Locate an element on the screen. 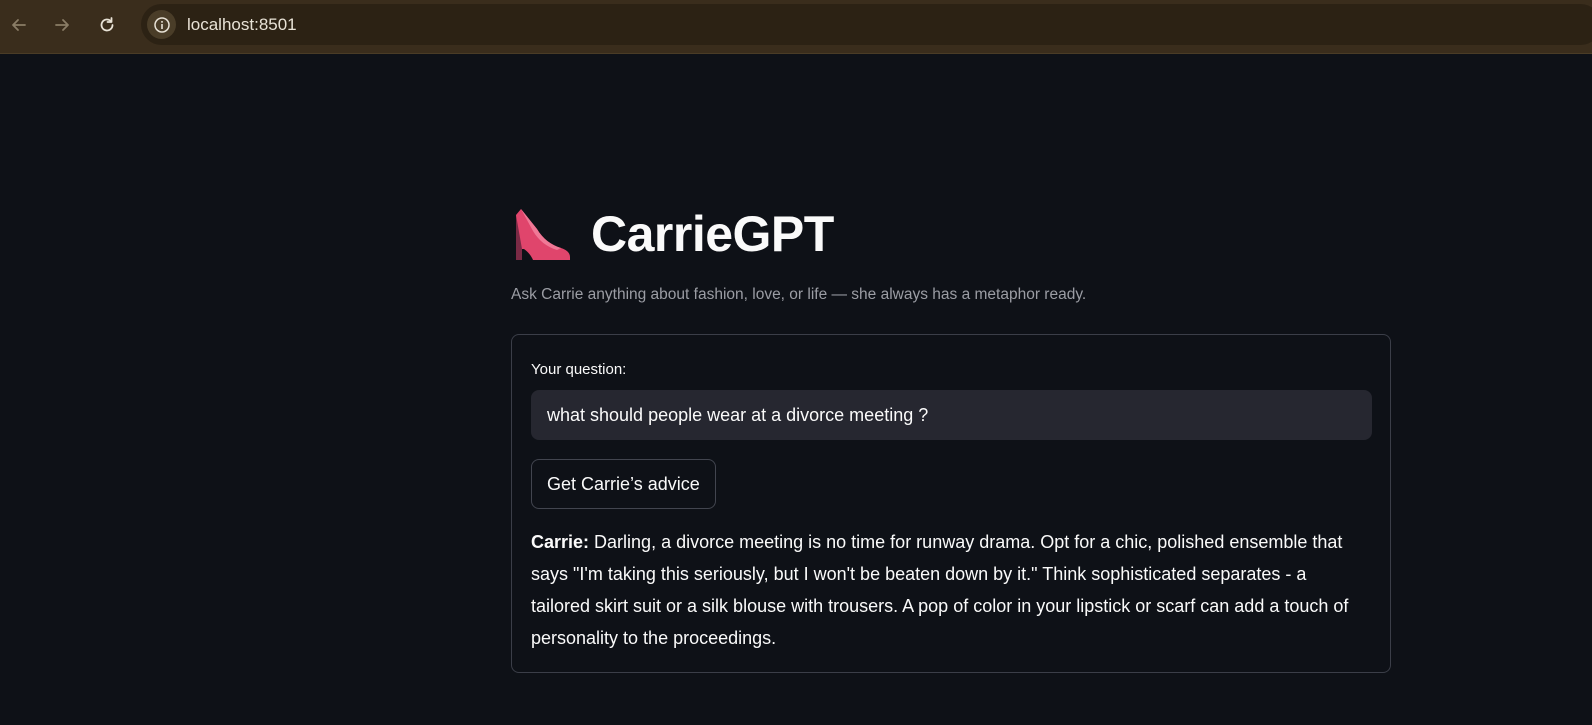 This screenshot has width=1592, height=725. page-header: CarrieGPT is located at coordinates (672, 234).